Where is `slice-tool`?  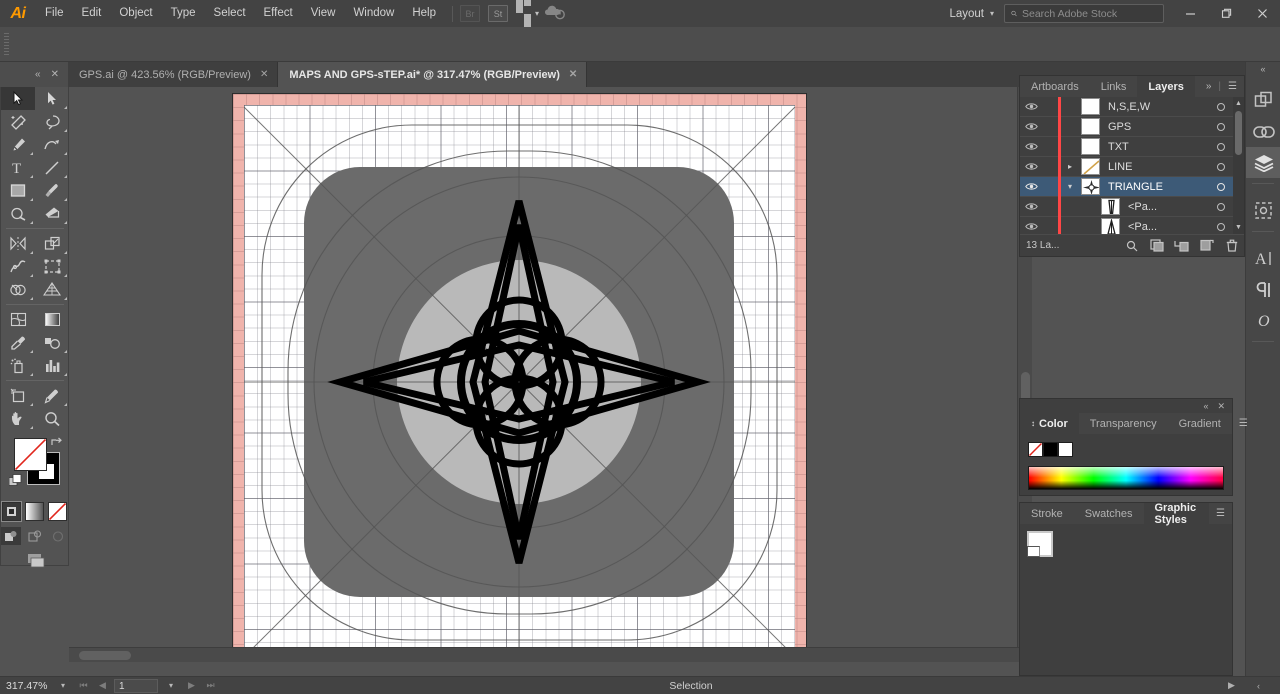 slice-tool is located at coordinates (52, 395).